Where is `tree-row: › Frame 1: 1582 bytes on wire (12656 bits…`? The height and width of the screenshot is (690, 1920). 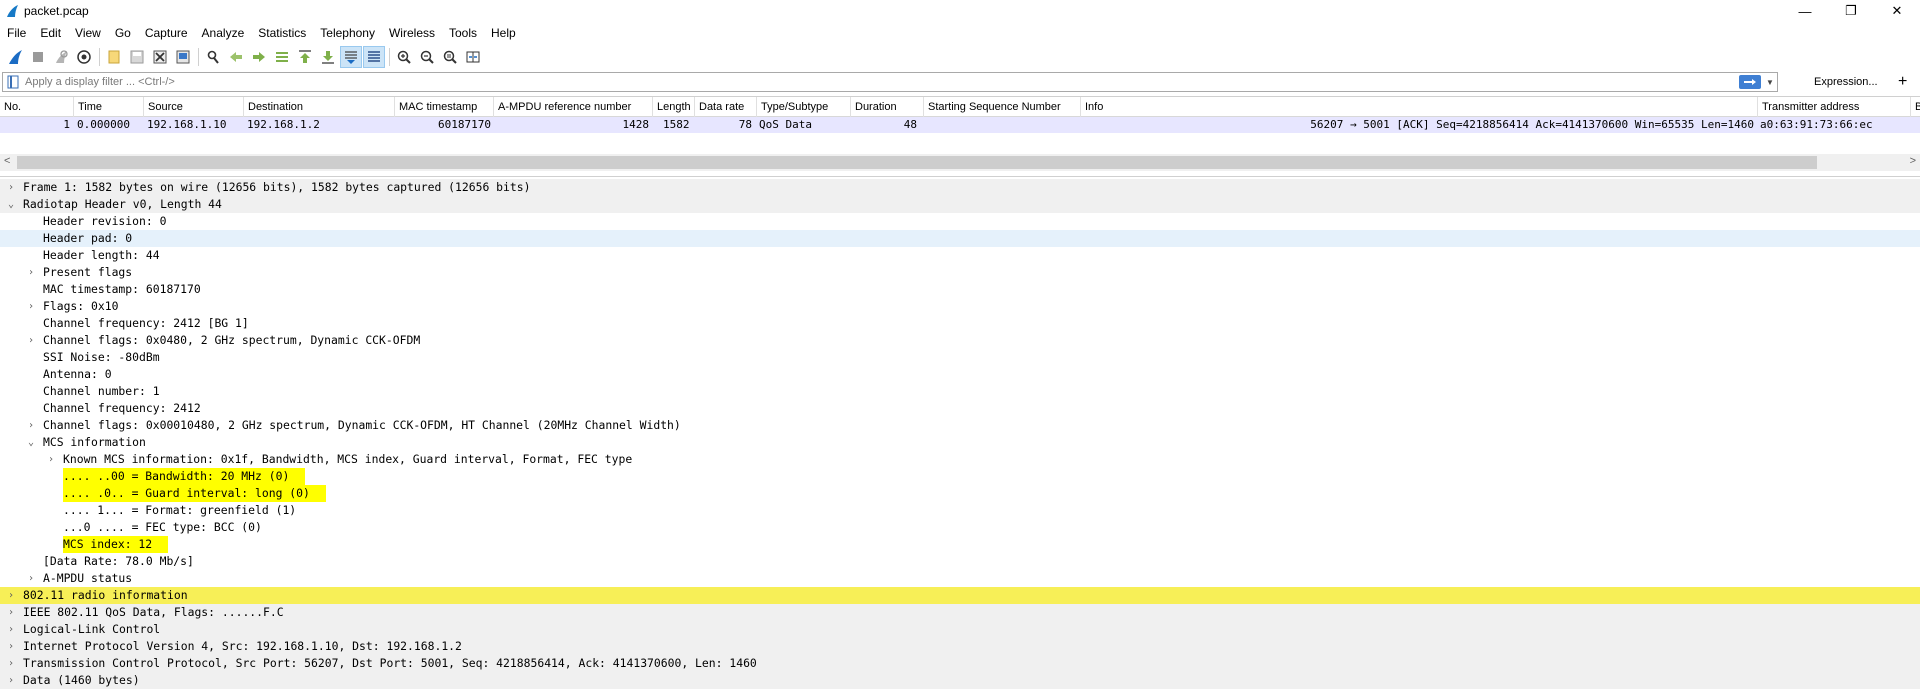
tree-row: › Frame 1: 1582 bytes on wire (12656 bits… is located at coordinates (960, 187).